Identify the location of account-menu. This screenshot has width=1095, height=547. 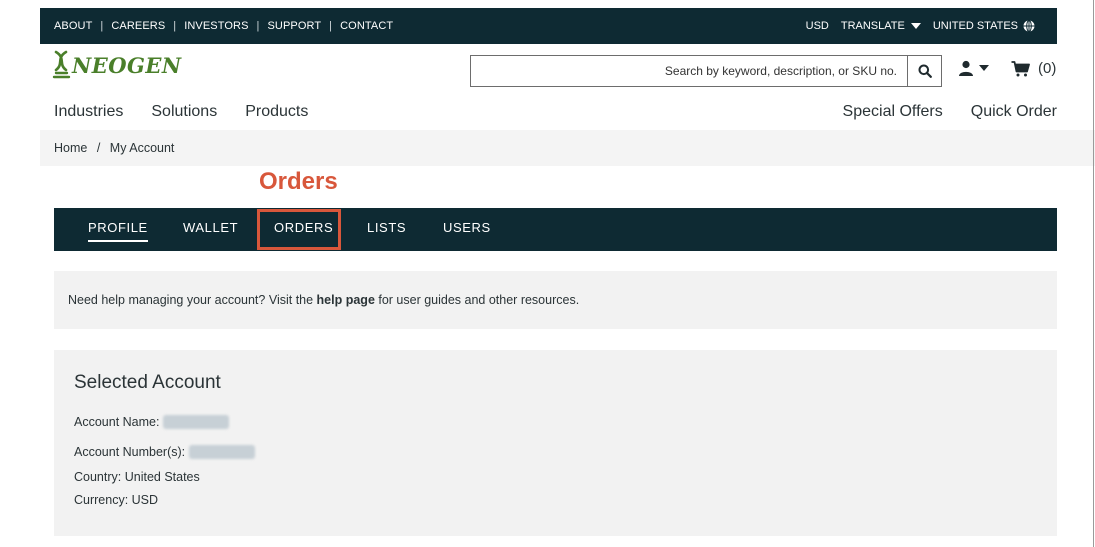
(973, 68).